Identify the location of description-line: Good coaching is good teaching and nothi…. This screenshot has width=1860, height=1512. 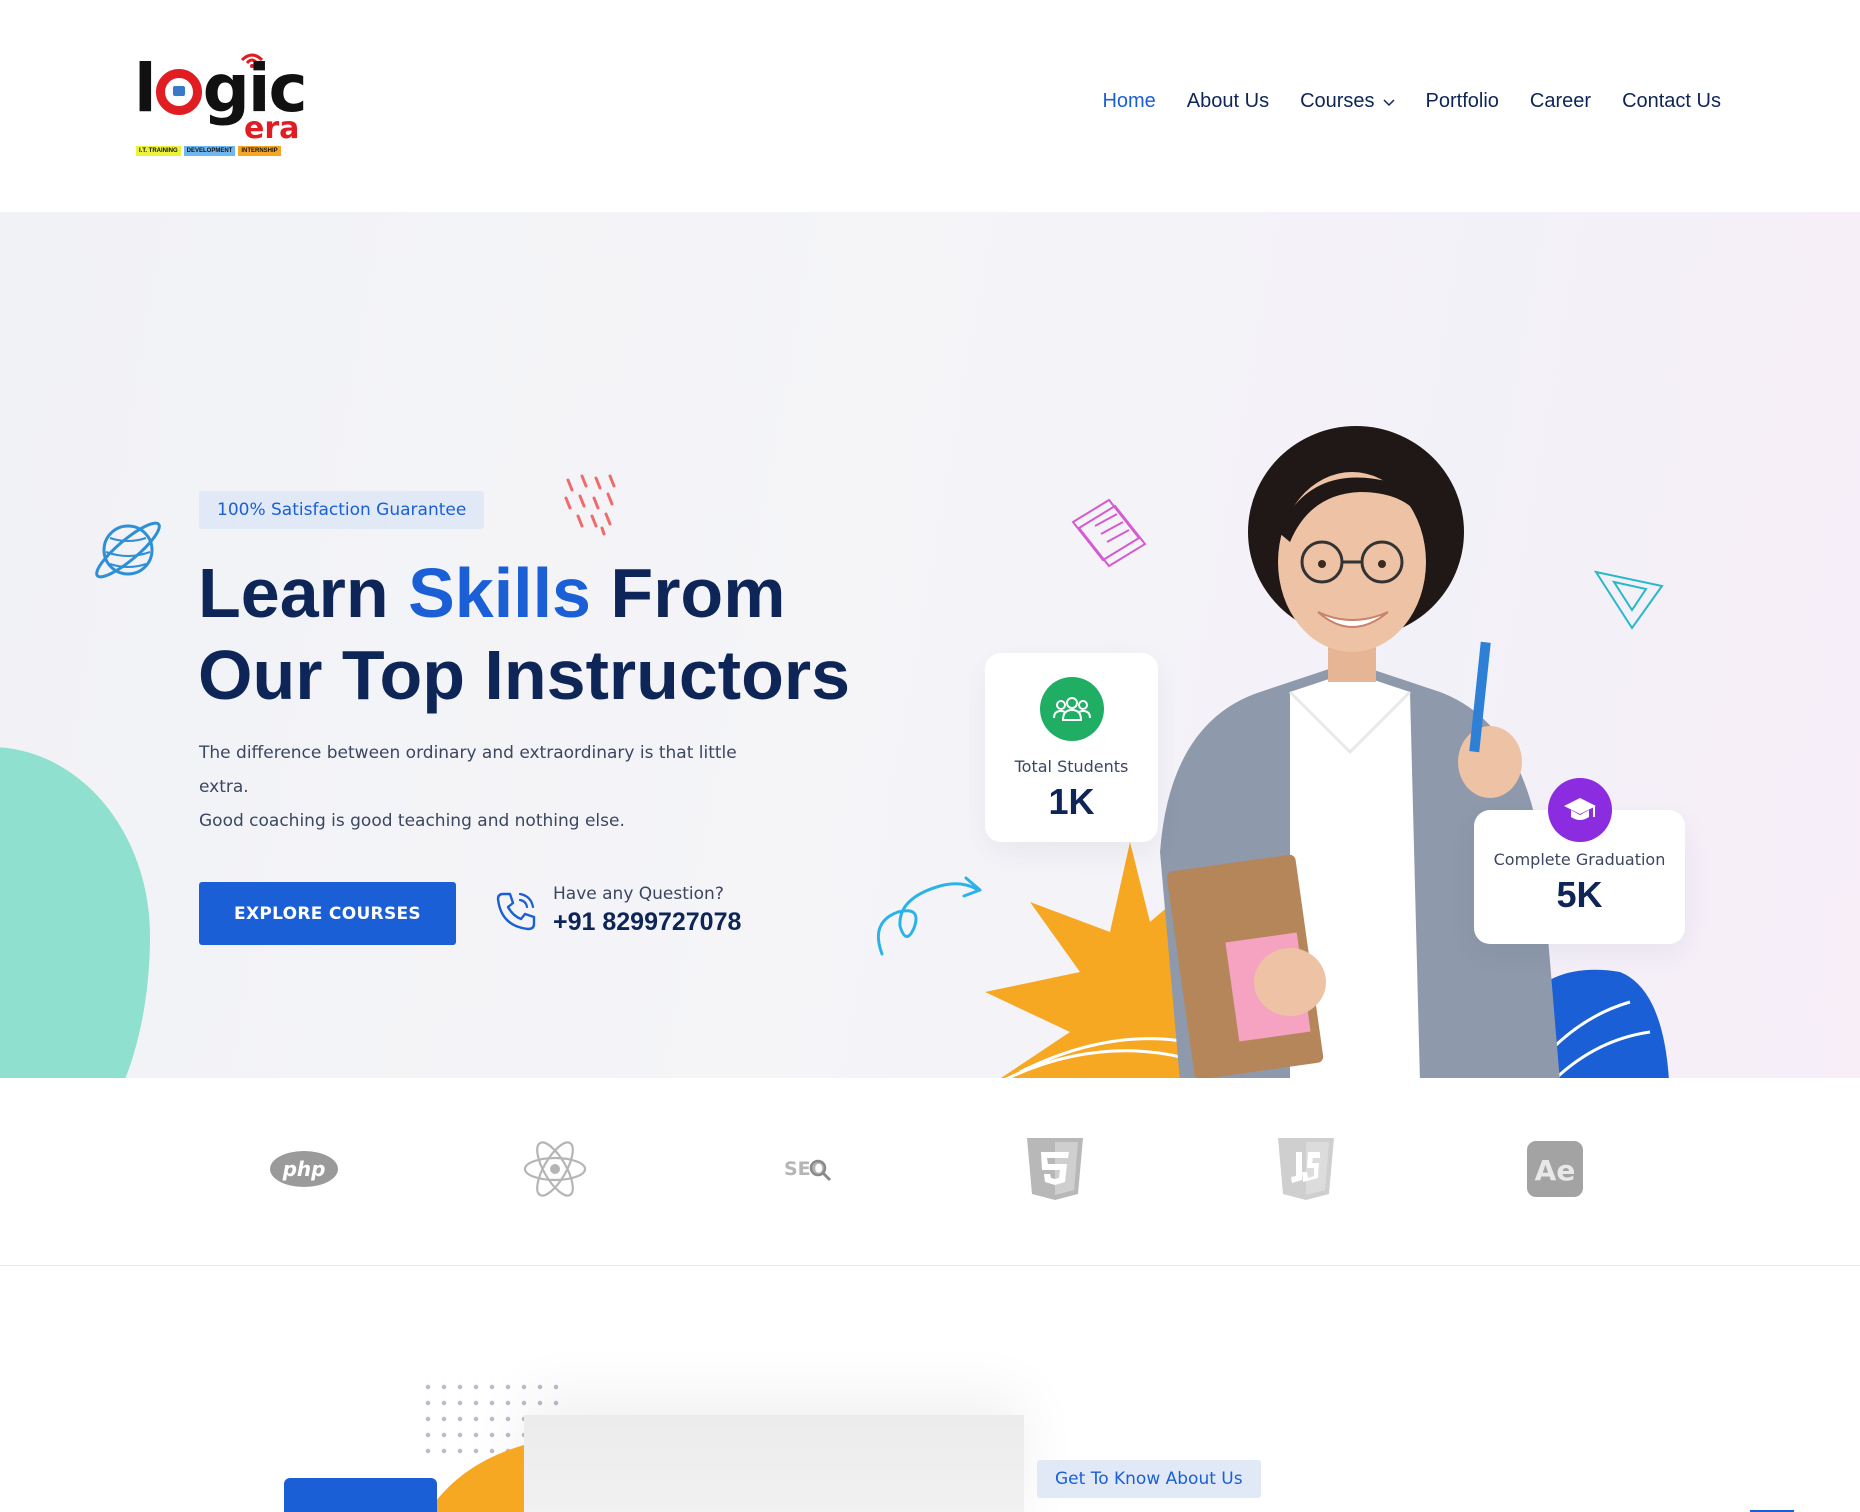
(412, 821).